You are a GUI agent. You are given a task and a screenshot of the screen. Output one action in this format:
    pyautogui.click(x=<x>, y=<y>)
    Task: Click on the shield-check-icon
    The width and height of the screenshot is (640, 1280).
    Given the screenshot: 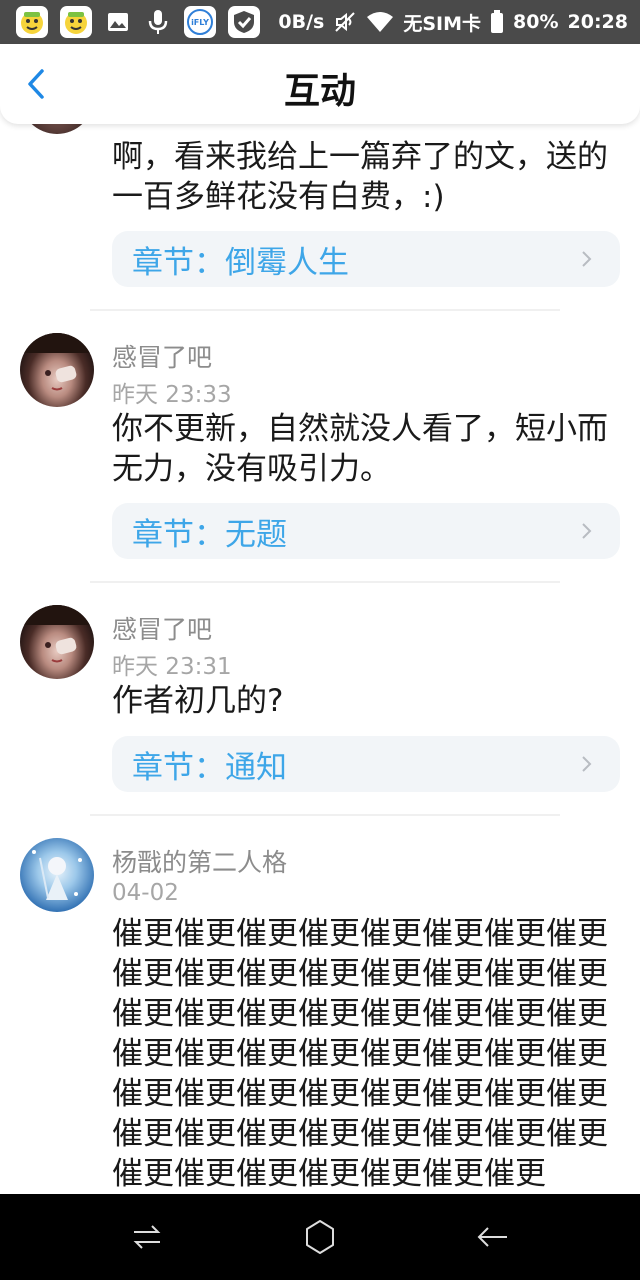 What is the action you would take?
    pyautogui.click(x=244, y=22)
    